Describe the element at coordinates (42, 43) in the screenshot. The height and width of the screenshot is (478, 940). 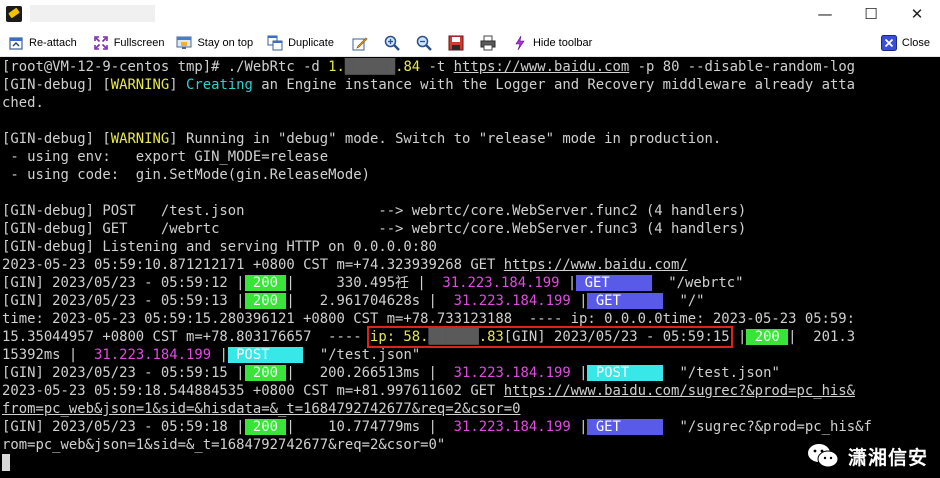
I see `reattach-button: Re-attach` at that location.